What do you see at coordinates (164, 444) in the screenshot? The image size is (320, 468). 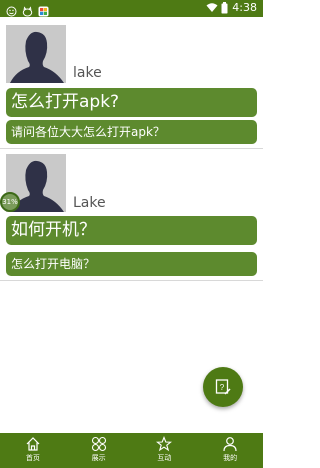 I see `star-icon` at bounding box center [164, 444].